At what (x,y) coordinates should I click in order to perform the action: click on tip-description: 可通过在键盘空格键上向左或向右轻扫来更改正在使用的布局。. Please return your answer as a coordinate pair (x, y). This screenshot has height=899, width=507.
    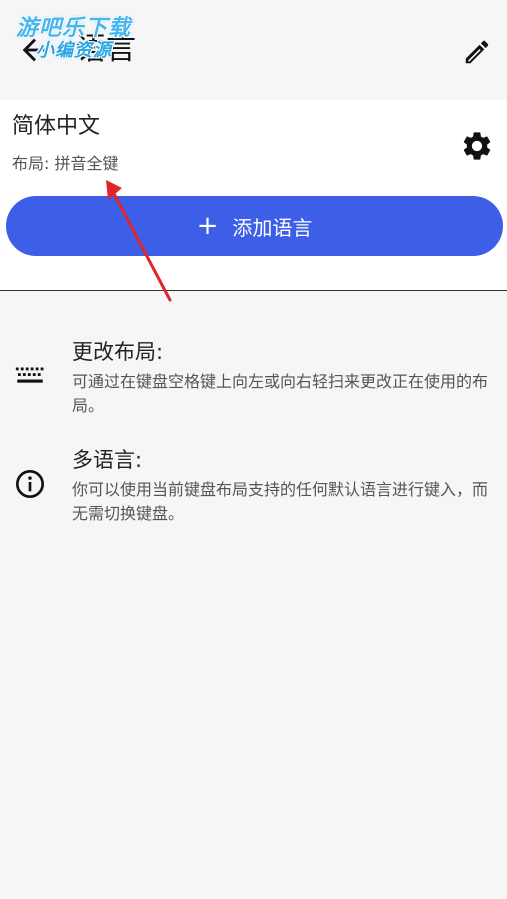
    Looking at the image, I should click on (280, 393).